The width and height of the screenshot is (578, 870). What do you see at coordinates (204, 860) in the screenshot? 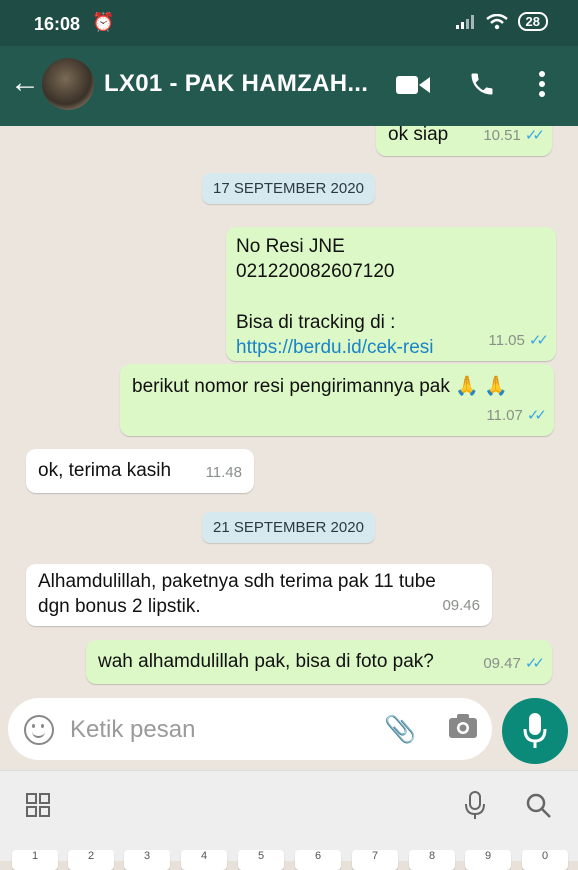
I see `key-4: 4` at bounding box center [204, 860].